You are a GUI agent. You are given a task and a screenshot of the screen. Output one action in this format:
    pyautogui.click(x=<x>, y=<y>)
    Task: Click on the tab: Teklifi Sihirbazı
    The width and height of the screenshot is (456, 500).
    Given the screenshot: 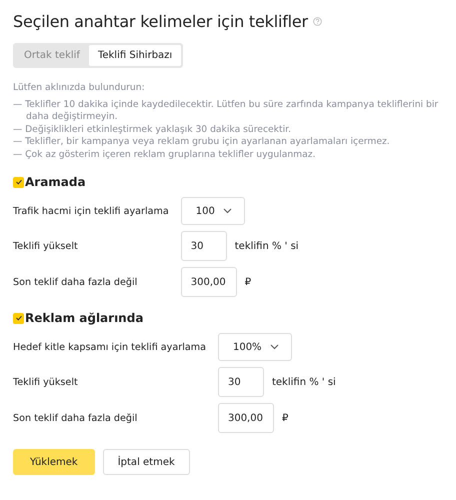 What is the action you would take?
    pyautogui.click(x=135, y=55)
    